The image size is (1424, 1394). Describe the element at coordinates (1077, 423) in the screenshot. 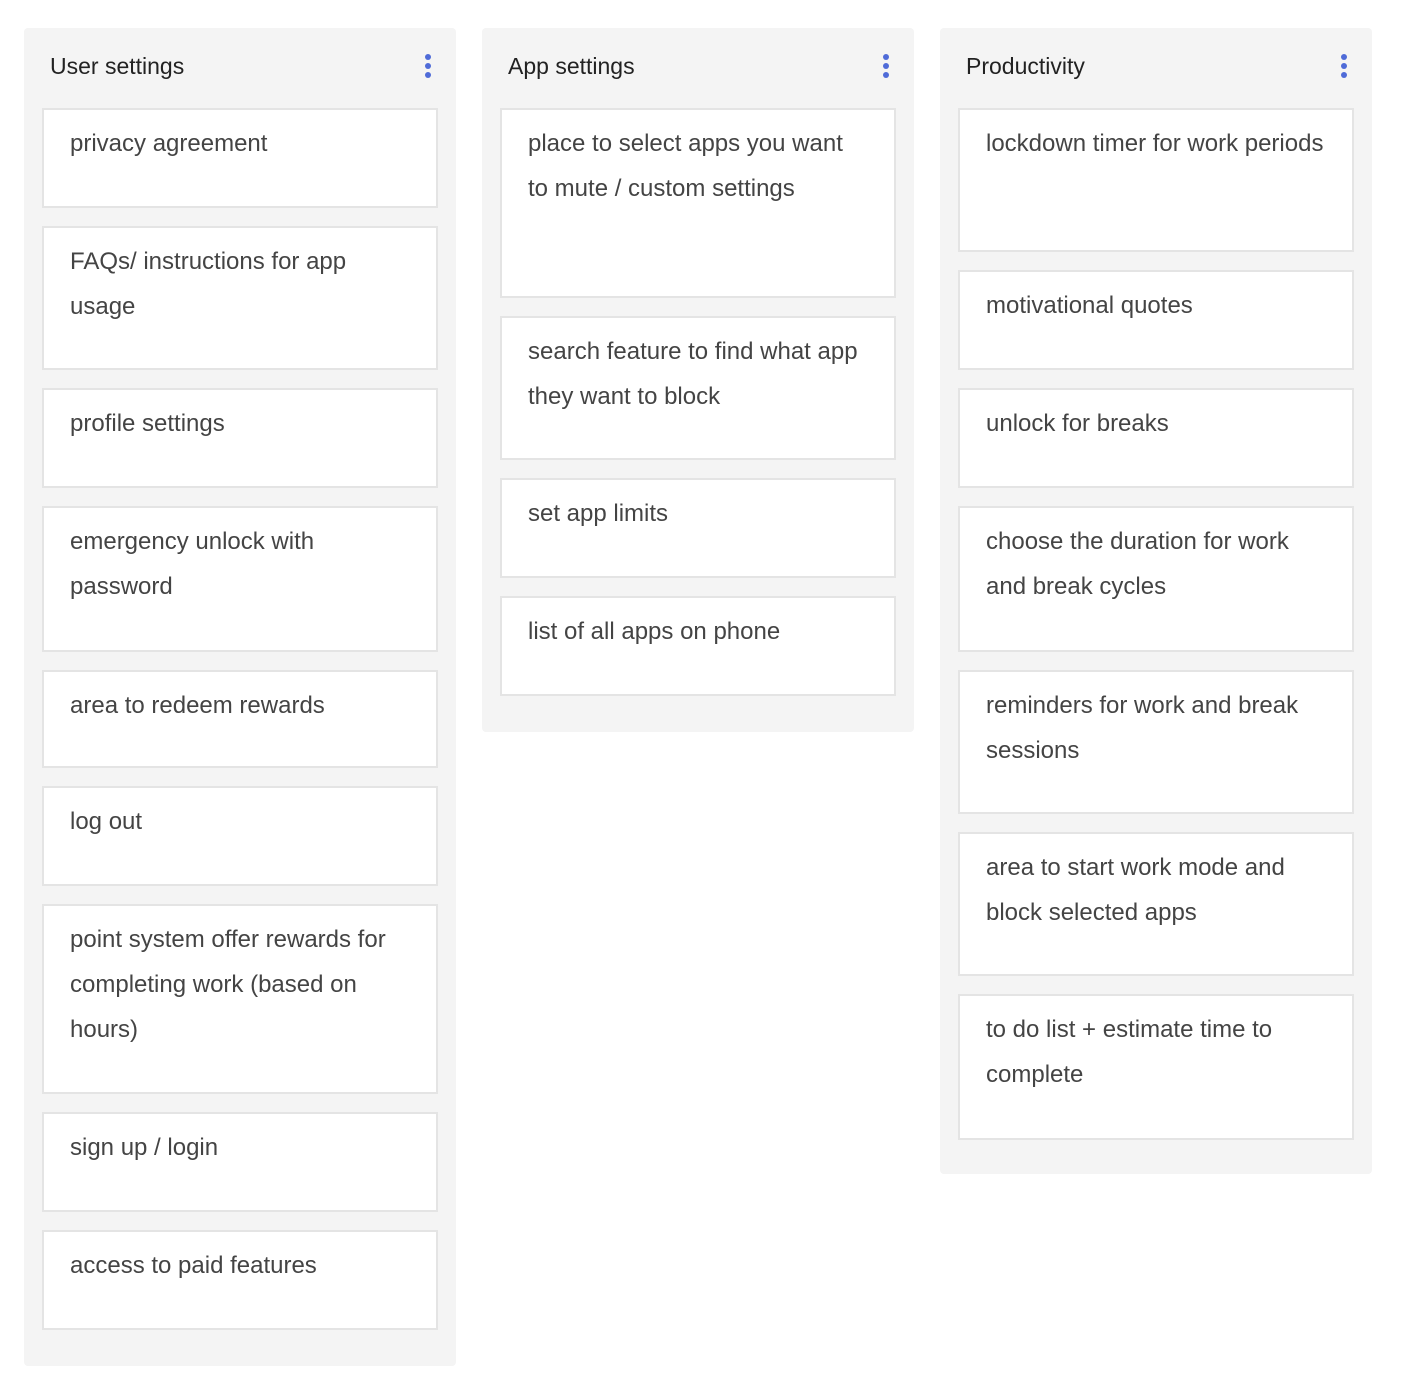

I see `card-text: unlock for breaks` at that location.